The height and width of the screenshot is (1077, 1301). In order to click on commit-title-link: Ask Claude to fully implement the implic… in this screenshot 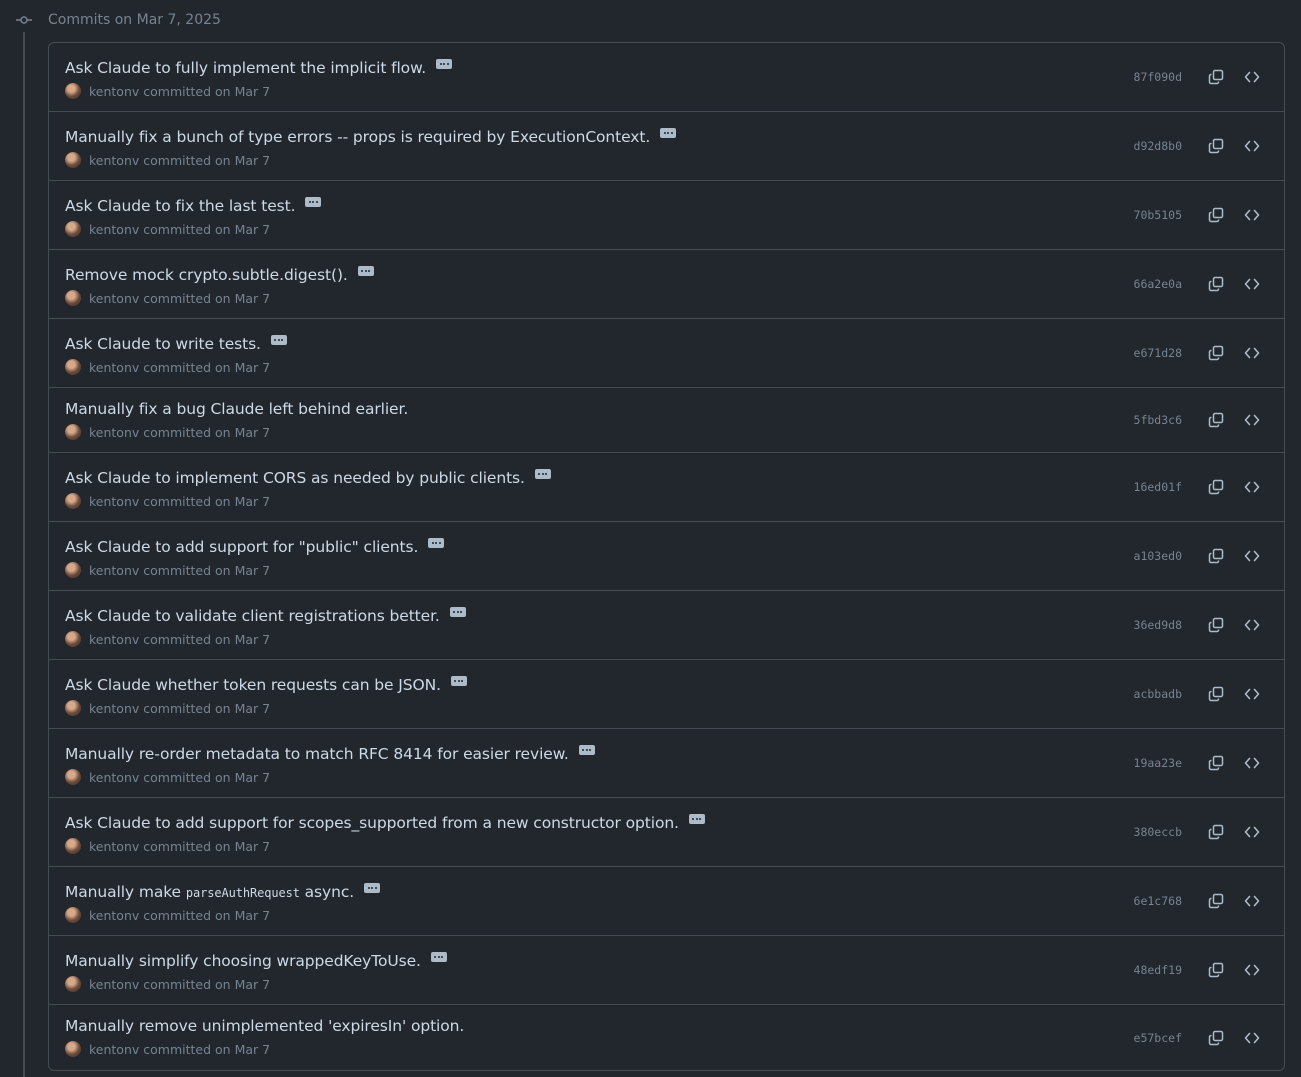, I will do `click(245, 68)`.